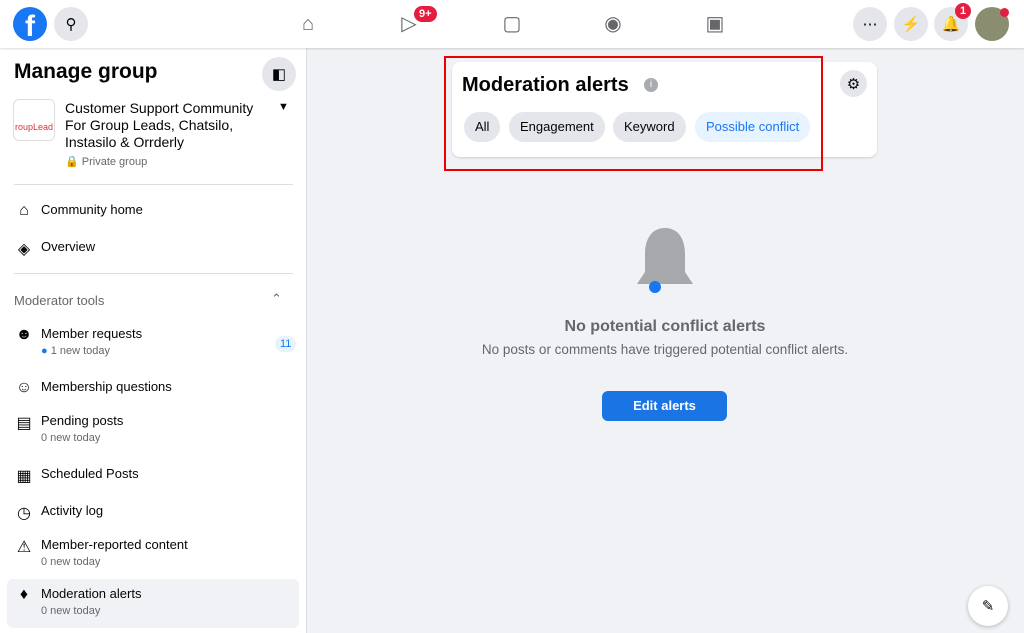 The height and width of the screenshot is (633, 1024). I want to click on privacy-label: 🔒 Private group, so click(106, 162).